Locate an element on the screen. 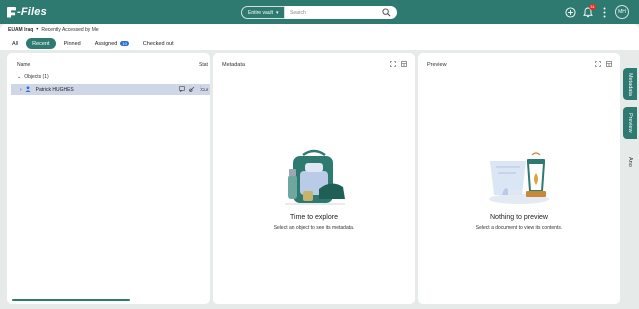  notification-count-badge: 31 is located at coordinates (592, 7).